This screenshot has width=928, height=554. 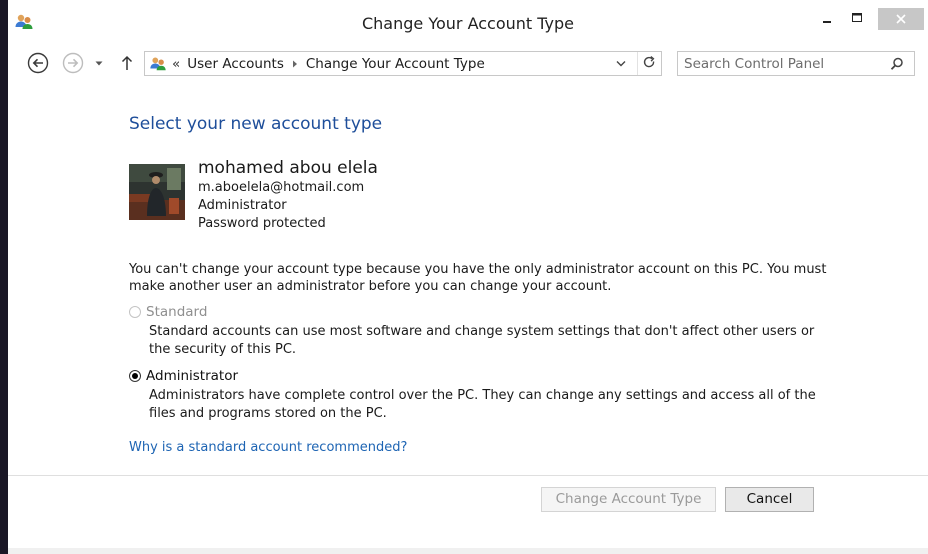 I want to click on up-arrow-icon, so click(x=127, y=62).